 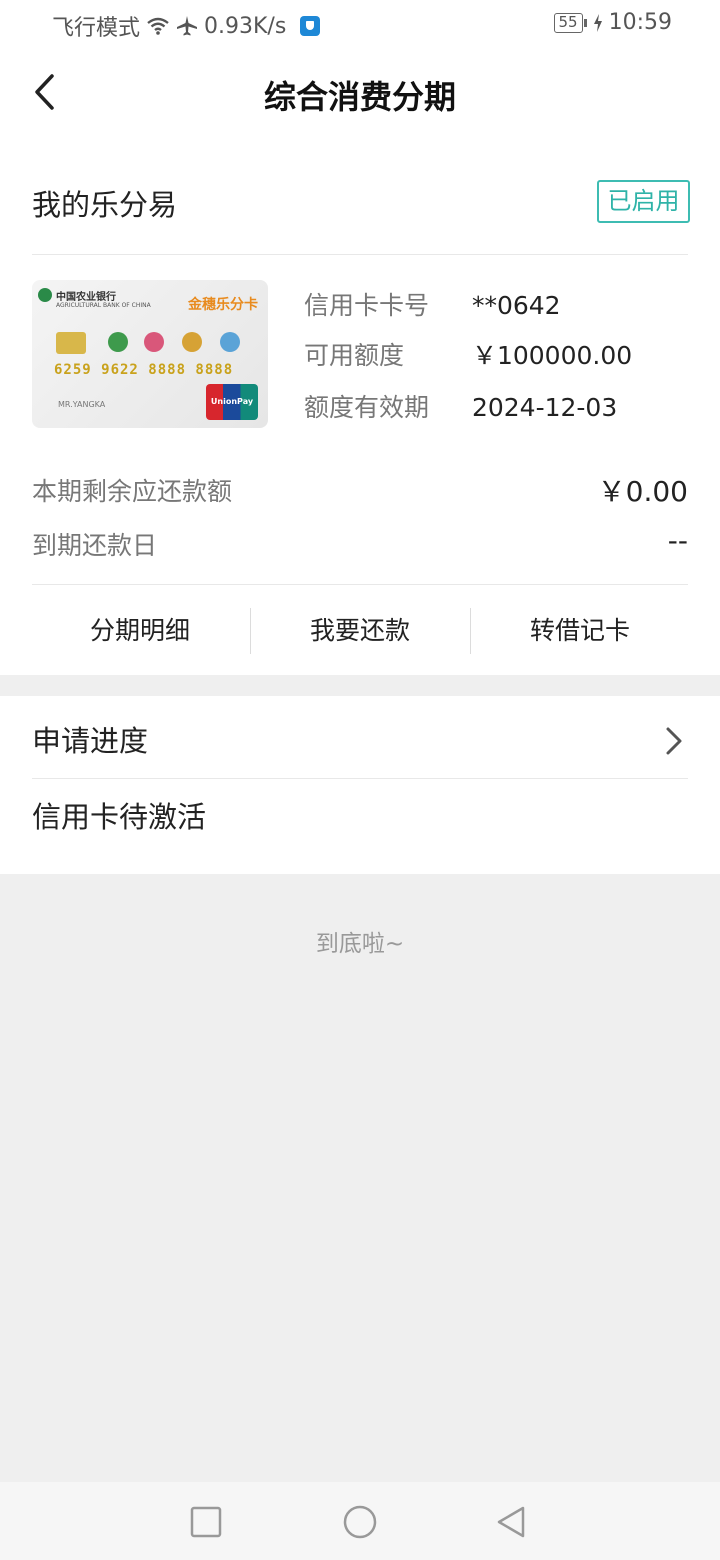 What do you see at coordinates (674, 741) in the screenshot?
I see `chevron-right-icon` at bounding box center [674, 741].